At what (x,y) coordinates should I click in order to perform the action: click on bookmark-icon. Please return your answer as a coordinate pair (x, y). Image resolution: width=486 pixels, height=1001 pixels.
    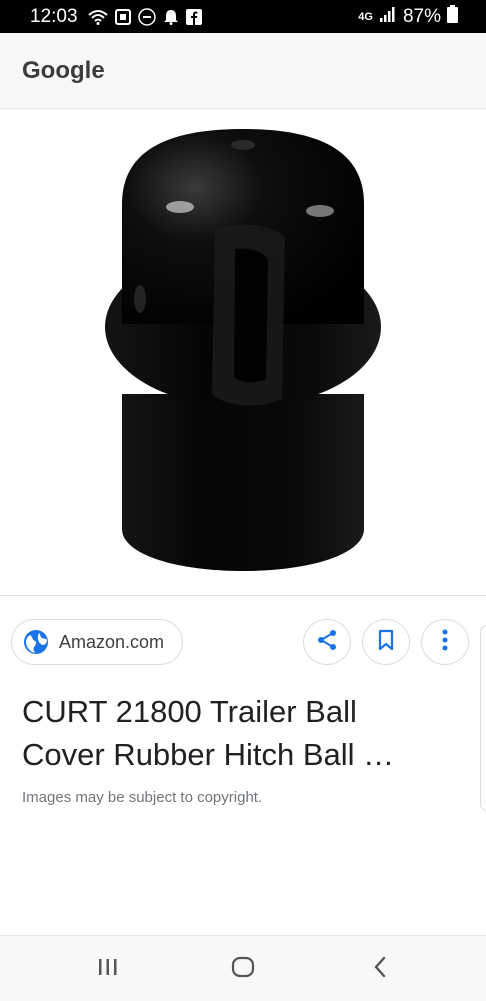
    Looking at the image, I should click on (386, 642).